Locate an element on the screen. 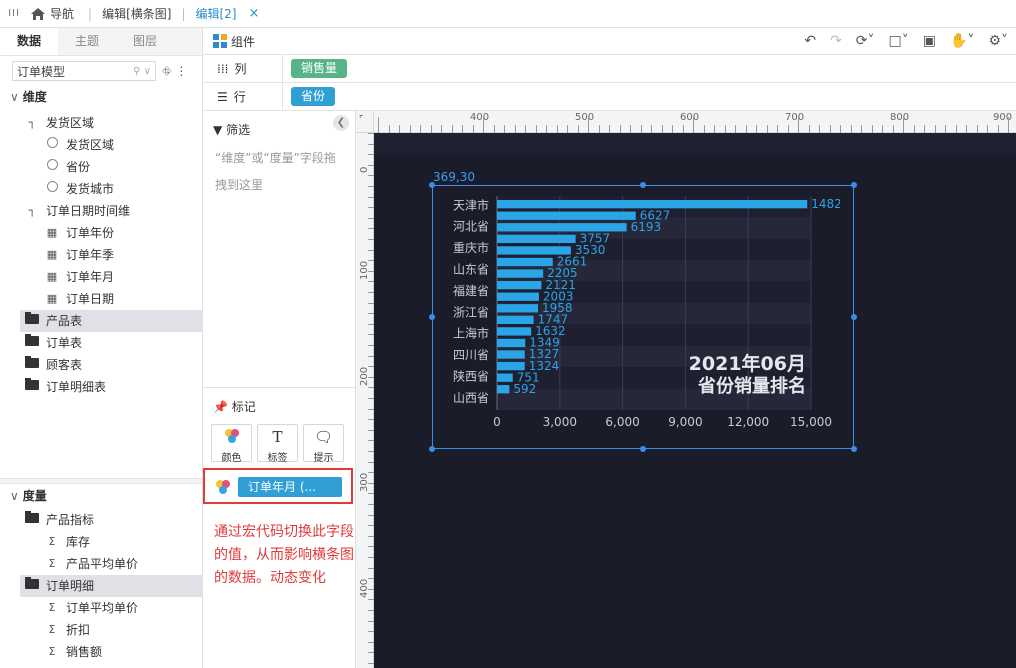 The width and height of the screenshot is (1016, 668). filter-drop-hint: “维度”或“度量”字段拖拽到这里 is located at coordinates (281, 172).